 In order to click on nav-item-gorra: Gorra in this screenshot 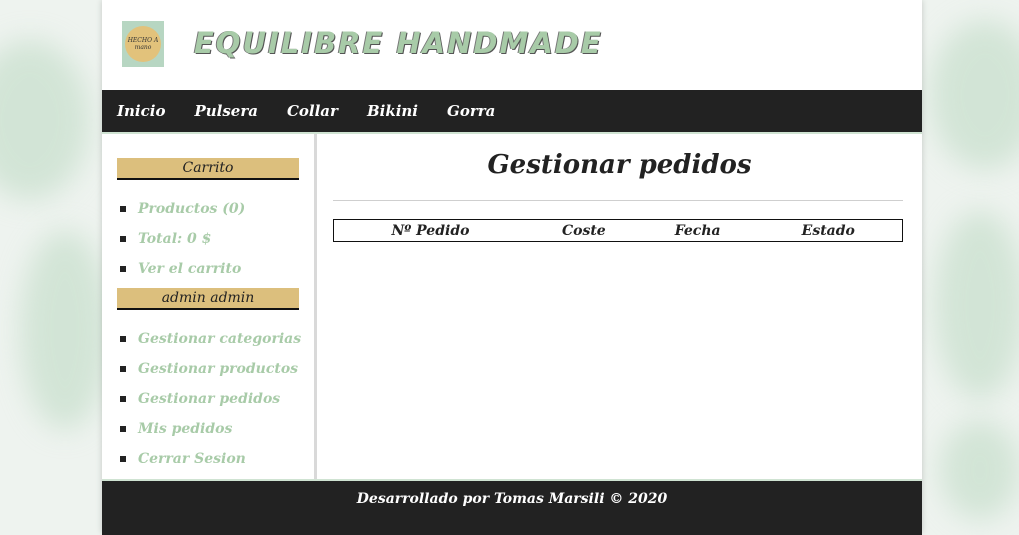, I will do `click(471, 111)`.